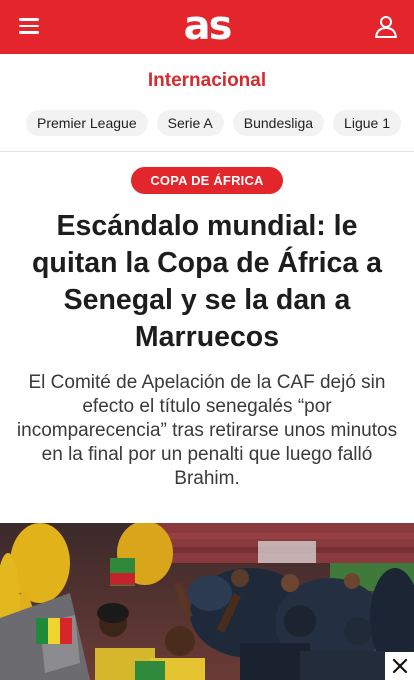 This screenshot has width=414, height=680. I want to click on chip-ligue-1: Ligue 1, so click(367, 123).